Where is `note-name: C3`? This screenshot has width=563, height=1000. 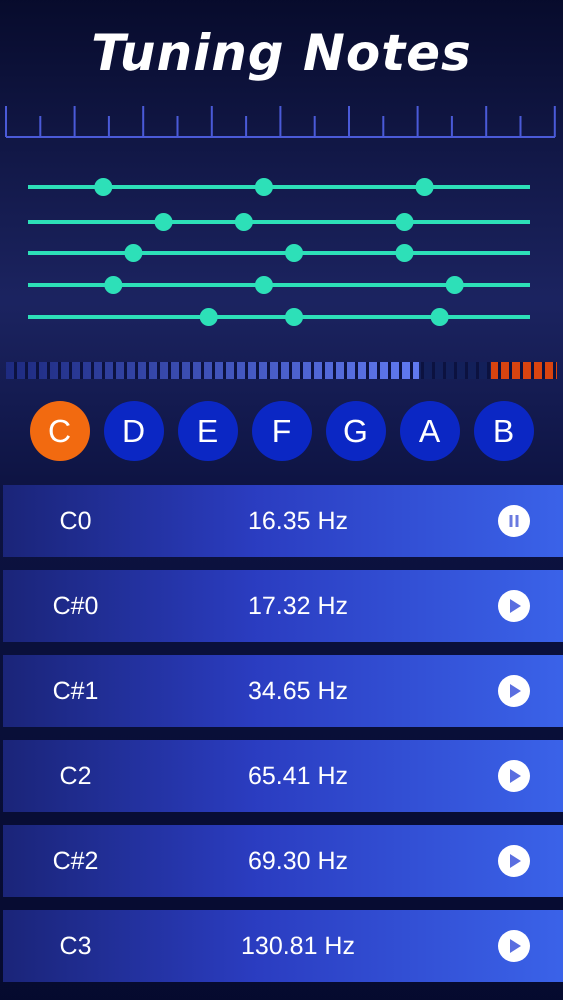
note-name: C3 is located at coordinates (75, 946).